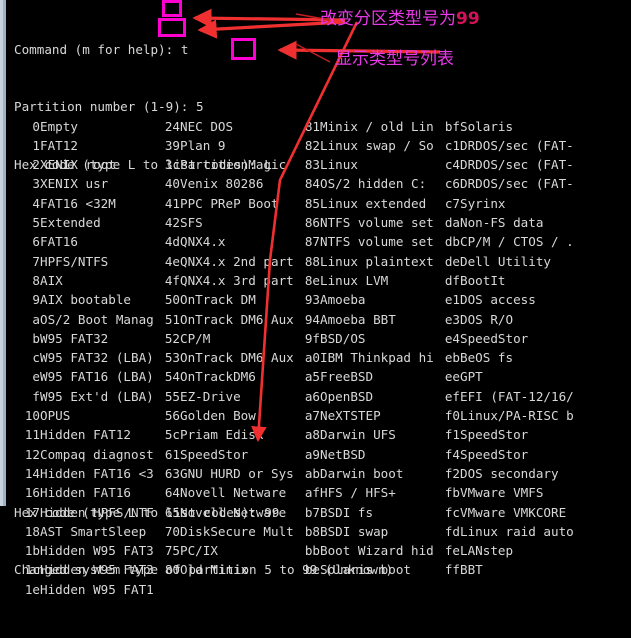  I want to click on partition-type-code: e3, so click(452, 319).